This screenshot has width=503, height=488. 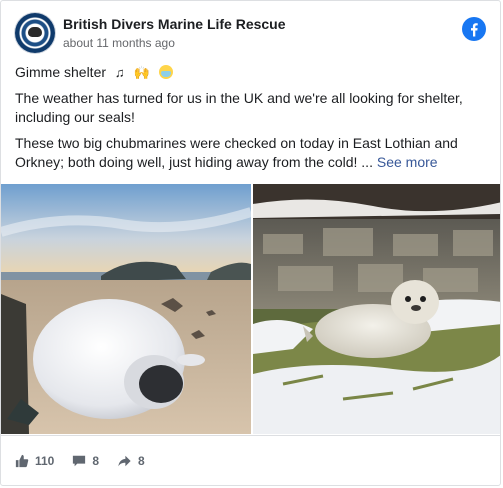 What do you see at coordinates (119, 72) in the screenshot?
I see `musical-note-icon: ♫` at bounding box center [119, 72].